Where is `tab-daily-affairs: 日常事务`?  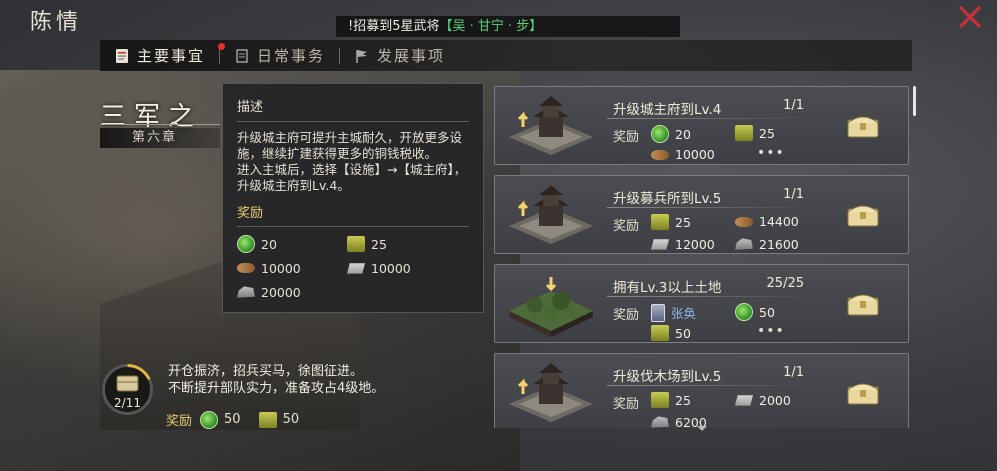 tab-daily-affairs: 日常事务 is located at coordinates (279, 55).